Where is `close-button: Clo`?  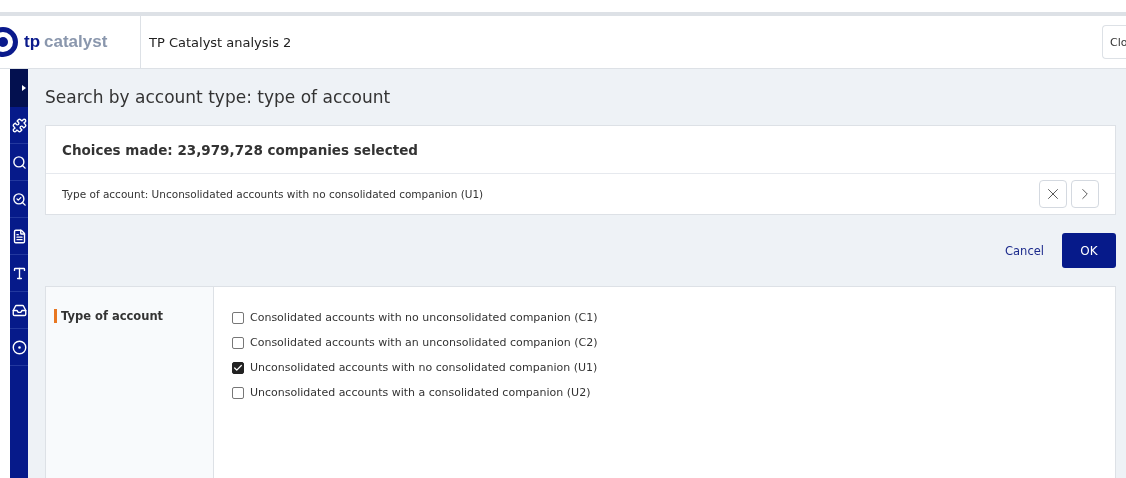 close-button: Clo is located at coordinates (1114, 42).